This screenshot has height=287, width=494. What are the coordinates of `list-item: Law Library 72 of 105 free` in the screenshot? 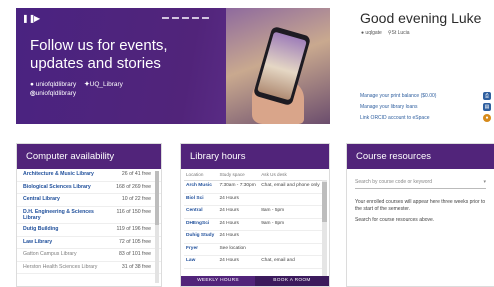 It's located at (89, 243).